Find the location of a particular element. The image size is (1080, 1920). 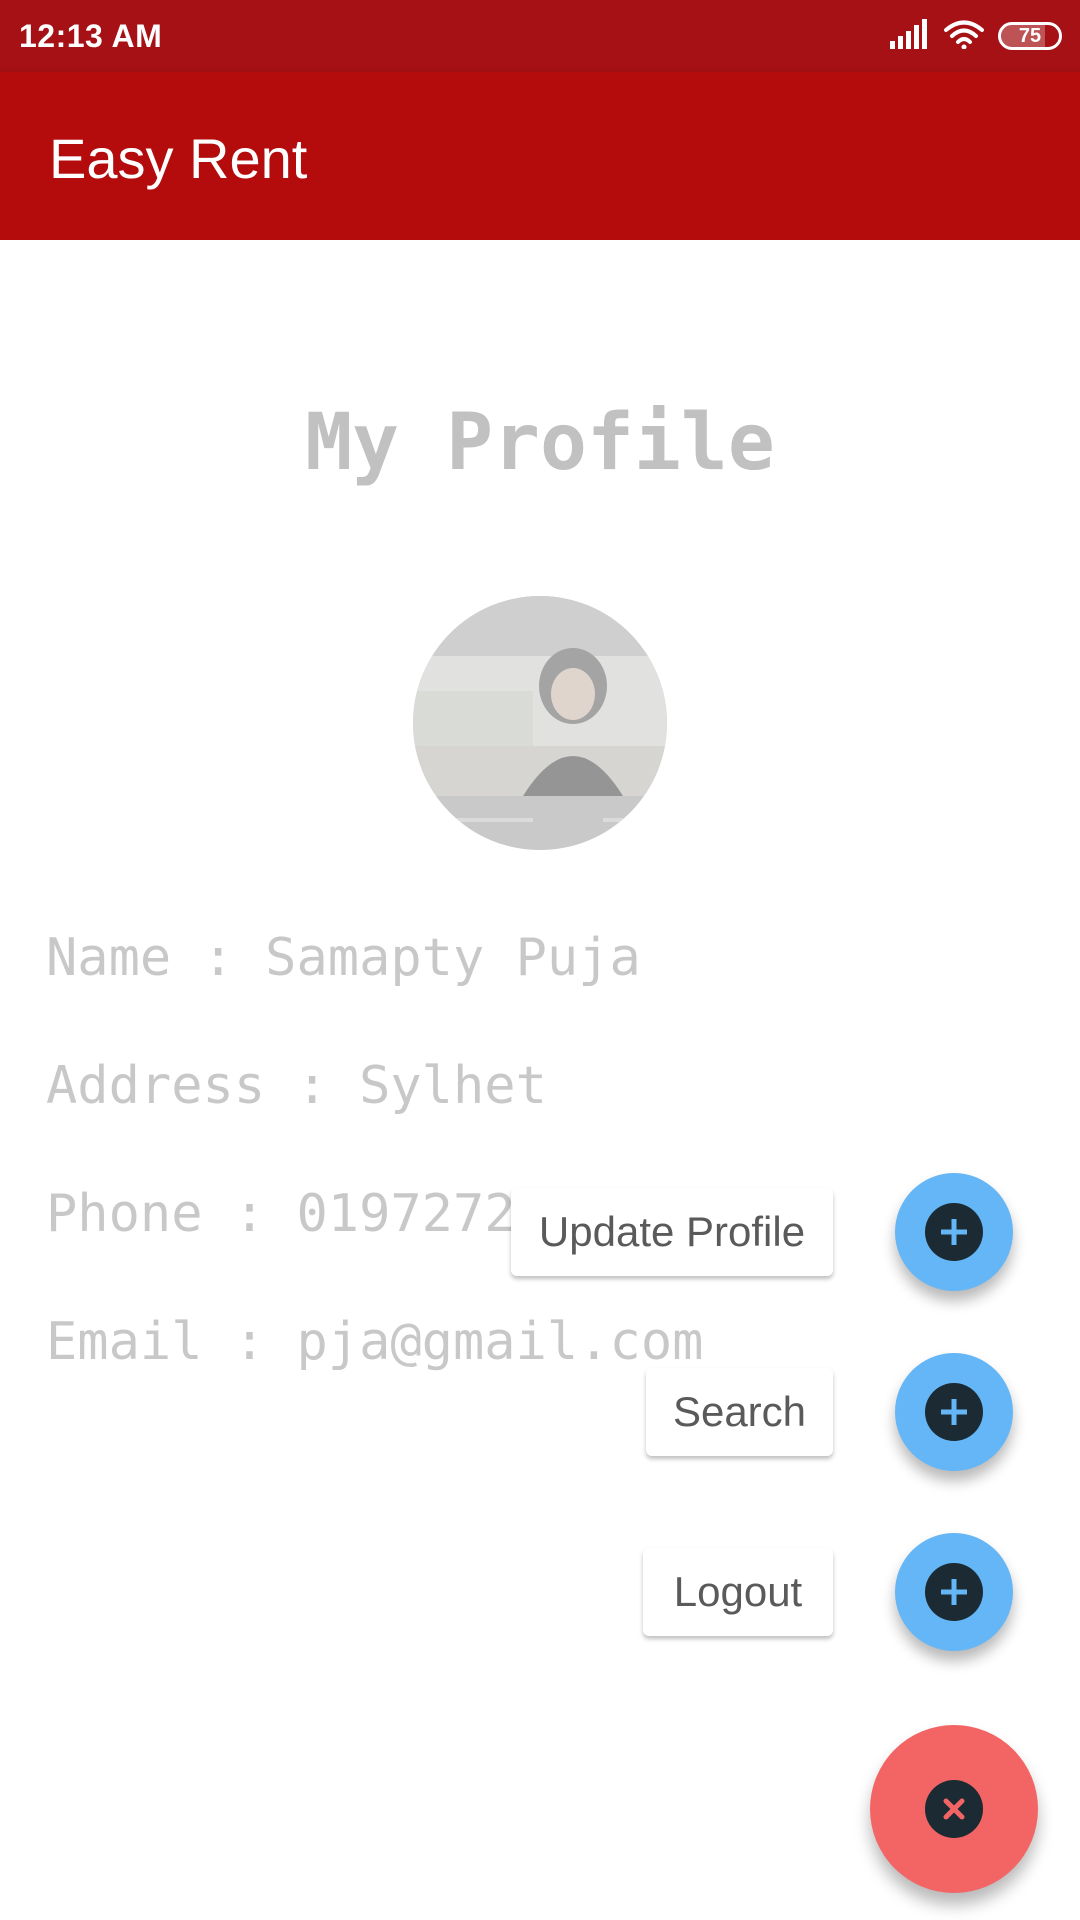

status-icons: 75 is located at coordinates (976, 36).